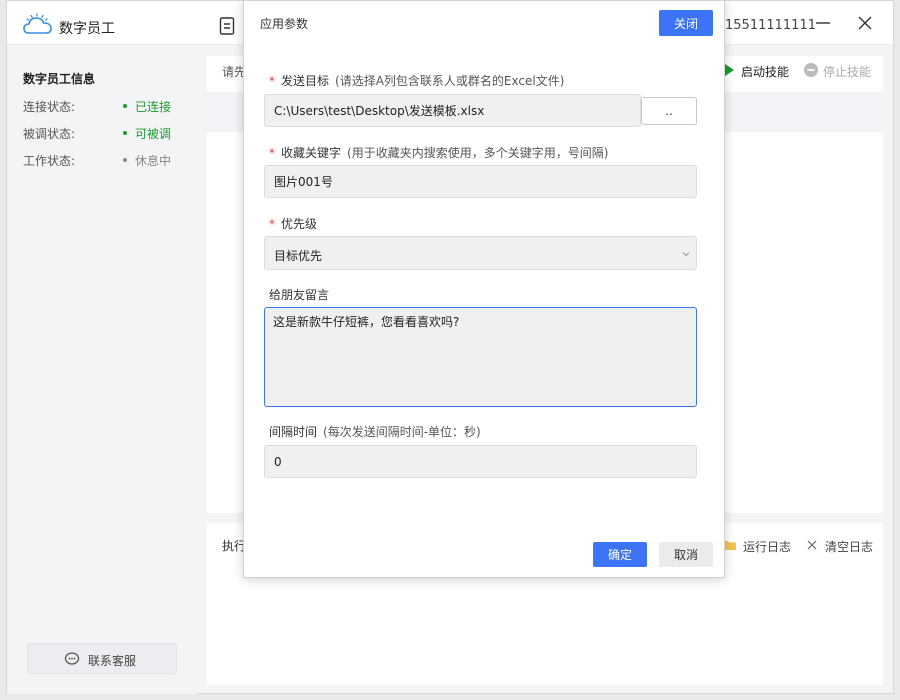  What do you see at coordinates (284, 24) in the screenshot?
I see `dialog-title: 应用参数` at bounding box center [284, 24].